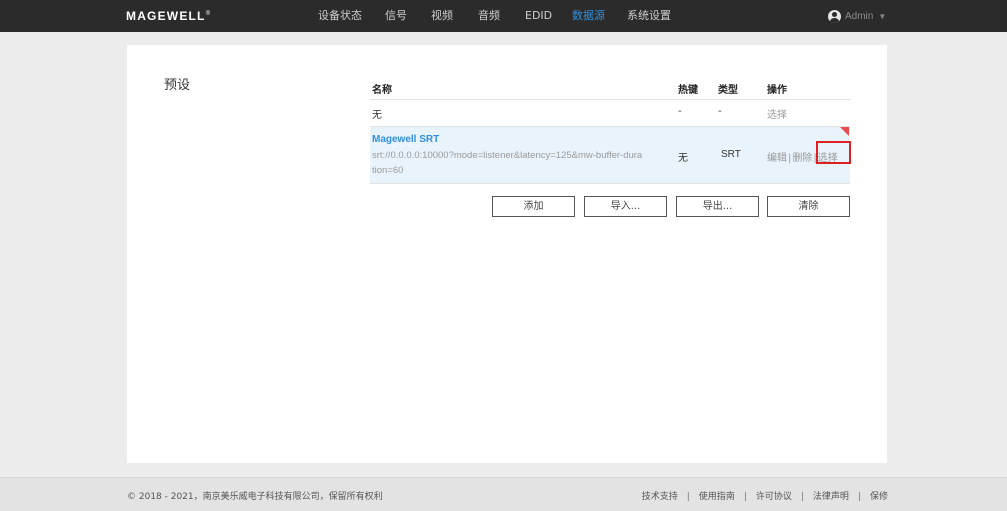 Image resolution: width=1007 pixels, height=511 pixels. I want to click on column-header-hotkey: 热键, so click(688, 90).